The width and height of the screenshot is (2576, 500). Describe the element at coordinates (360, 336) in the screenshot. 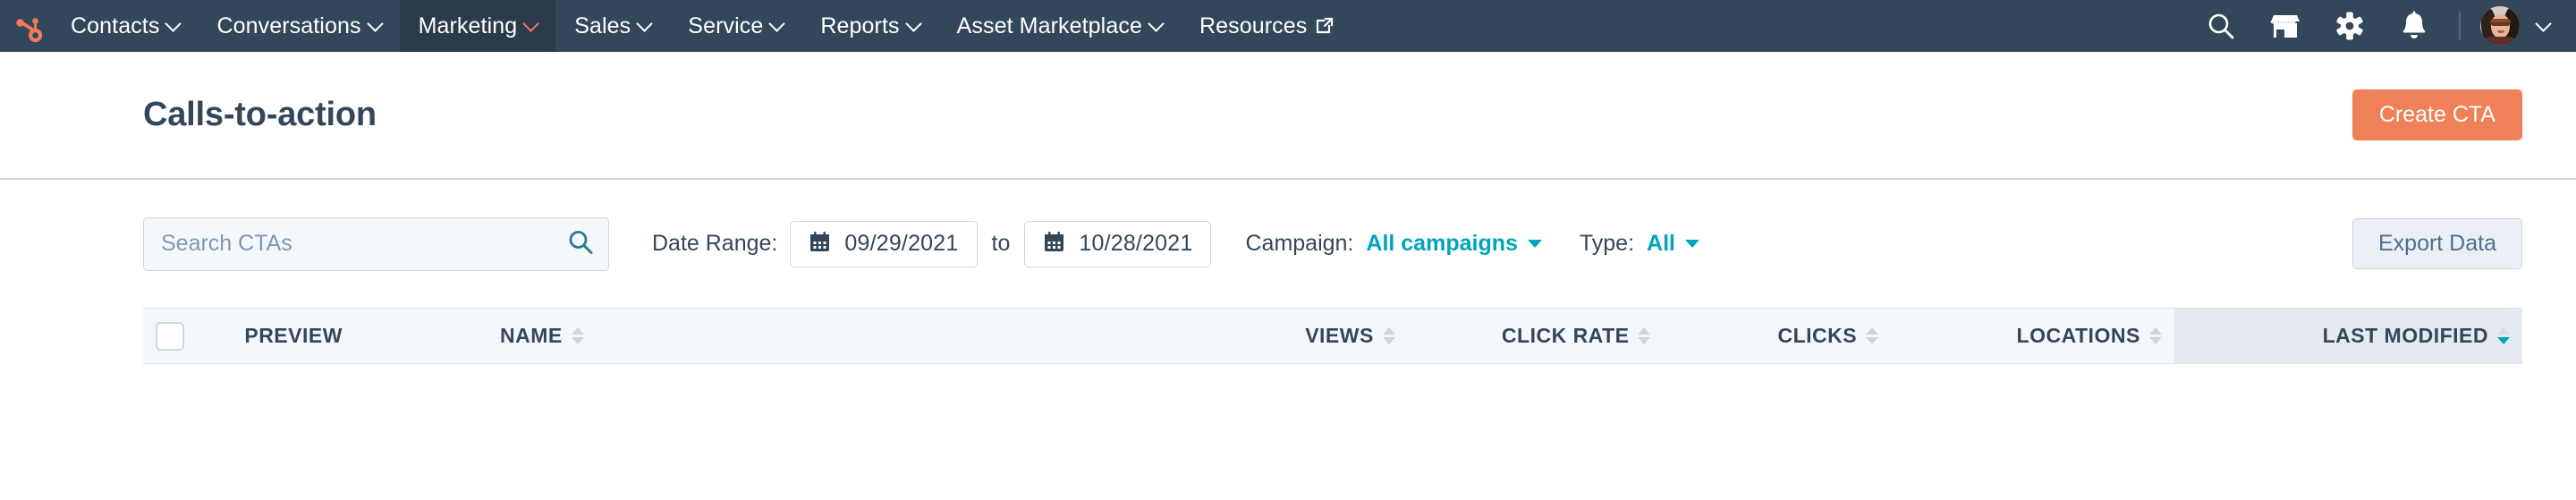

I see `column-header-preview: PREVIEW` at that location.